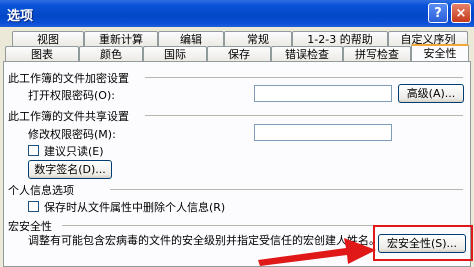 This screenshot has width=474, height=267. Describe the element at coordinates (68, 116) in the screenshot. I see `sharing-section-title: 此工作簿的文件共享设置` at that location.